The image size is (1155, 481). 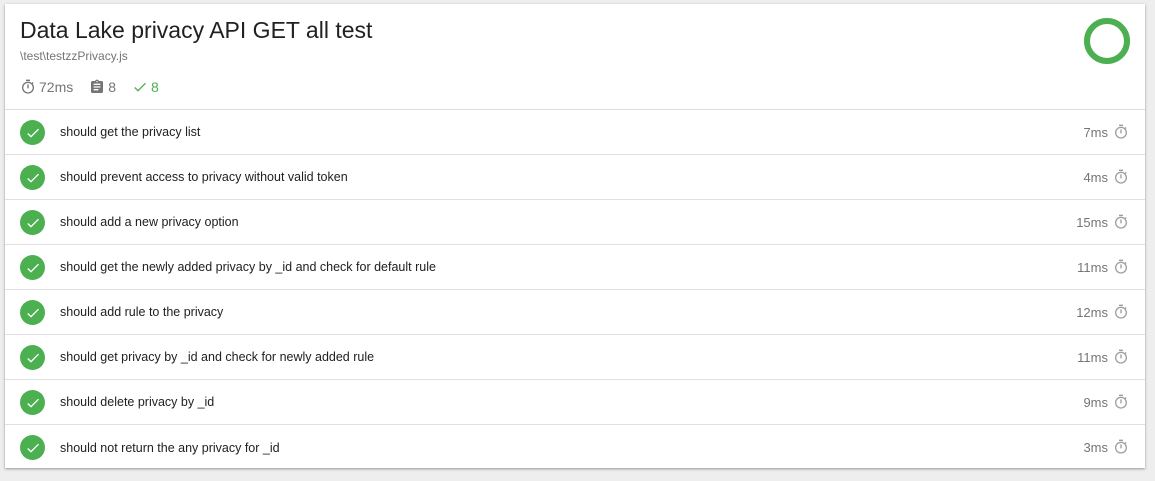 I want to click on suite-duration-value: 72ms, so click(x=56, y=87).